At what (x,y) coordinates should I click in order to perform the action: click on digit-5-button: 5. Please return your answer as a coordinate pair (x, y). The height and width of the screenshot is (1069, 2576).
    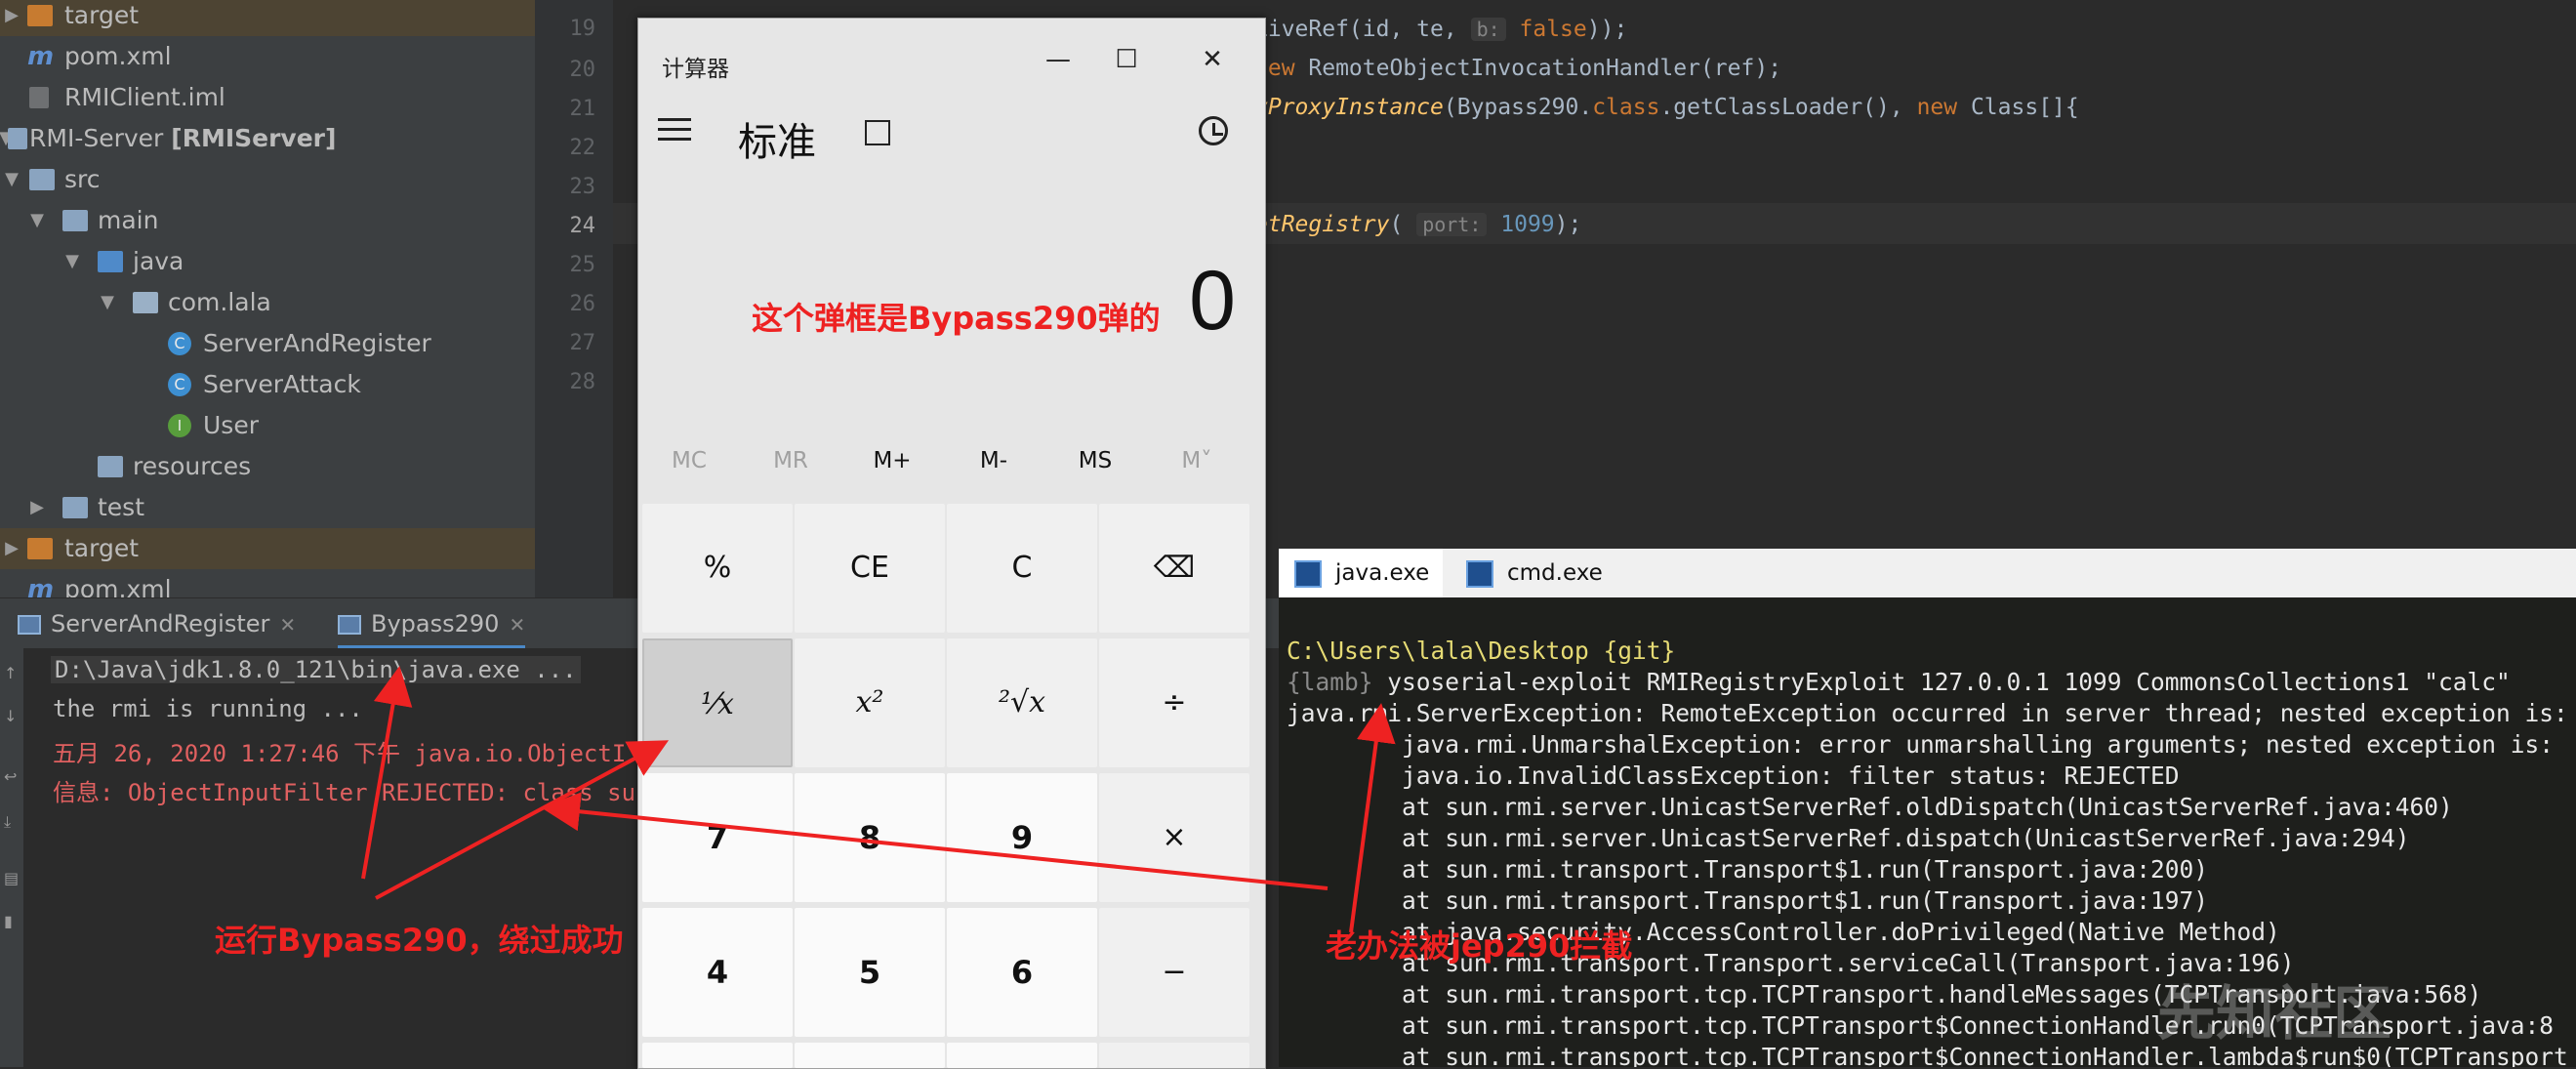
    Looking at the image, I should click on (870, 972).